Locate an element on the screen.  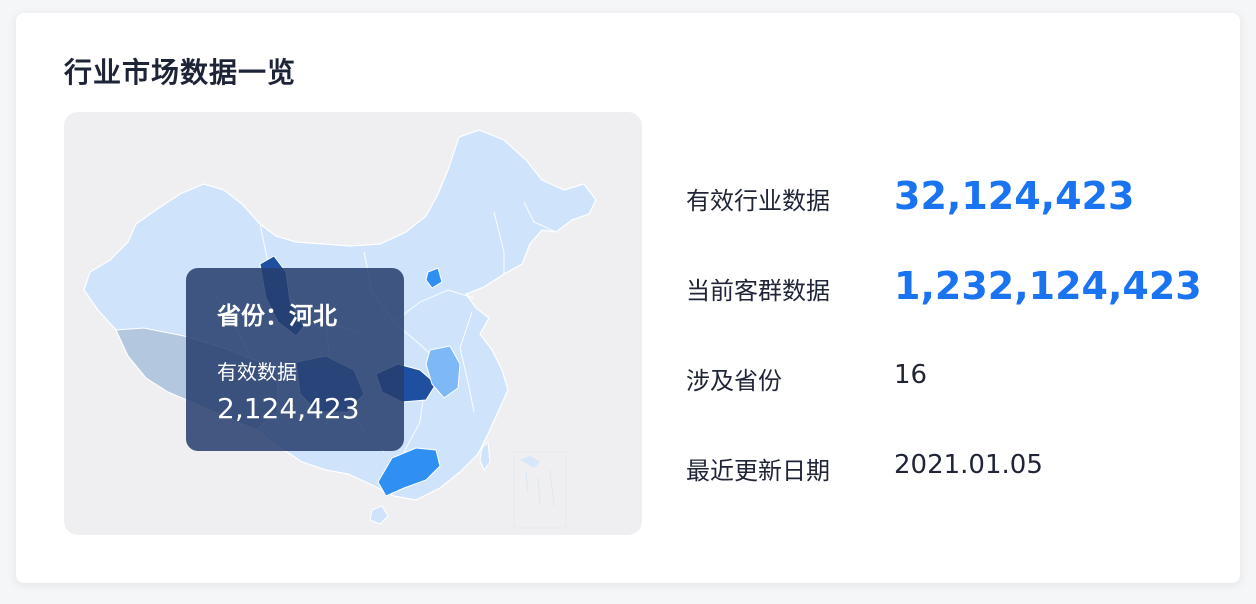
stat-label-valid-industry: 有效行业数据 is located at coordinates (758, 201).